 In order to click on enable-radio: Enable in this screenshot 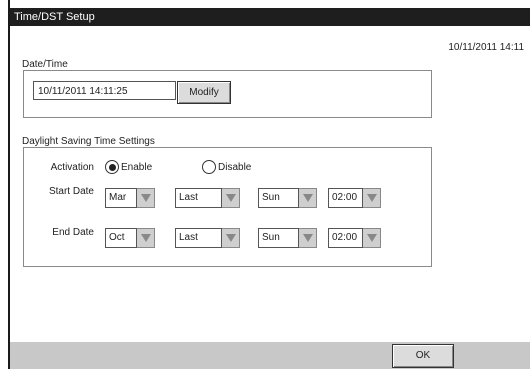, I will do `click(128, 167)`.